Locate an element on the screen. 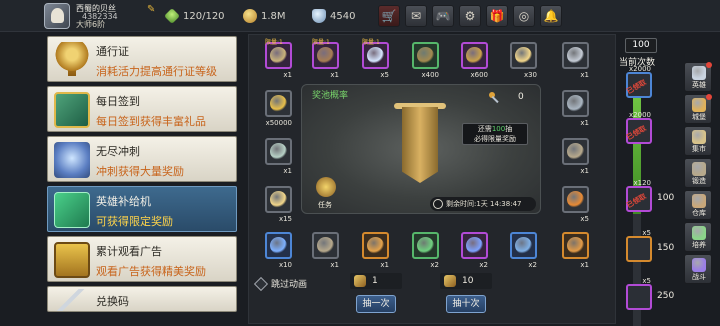  reward-slot: 限量:1 x5 is located at coordinates (375, 59).